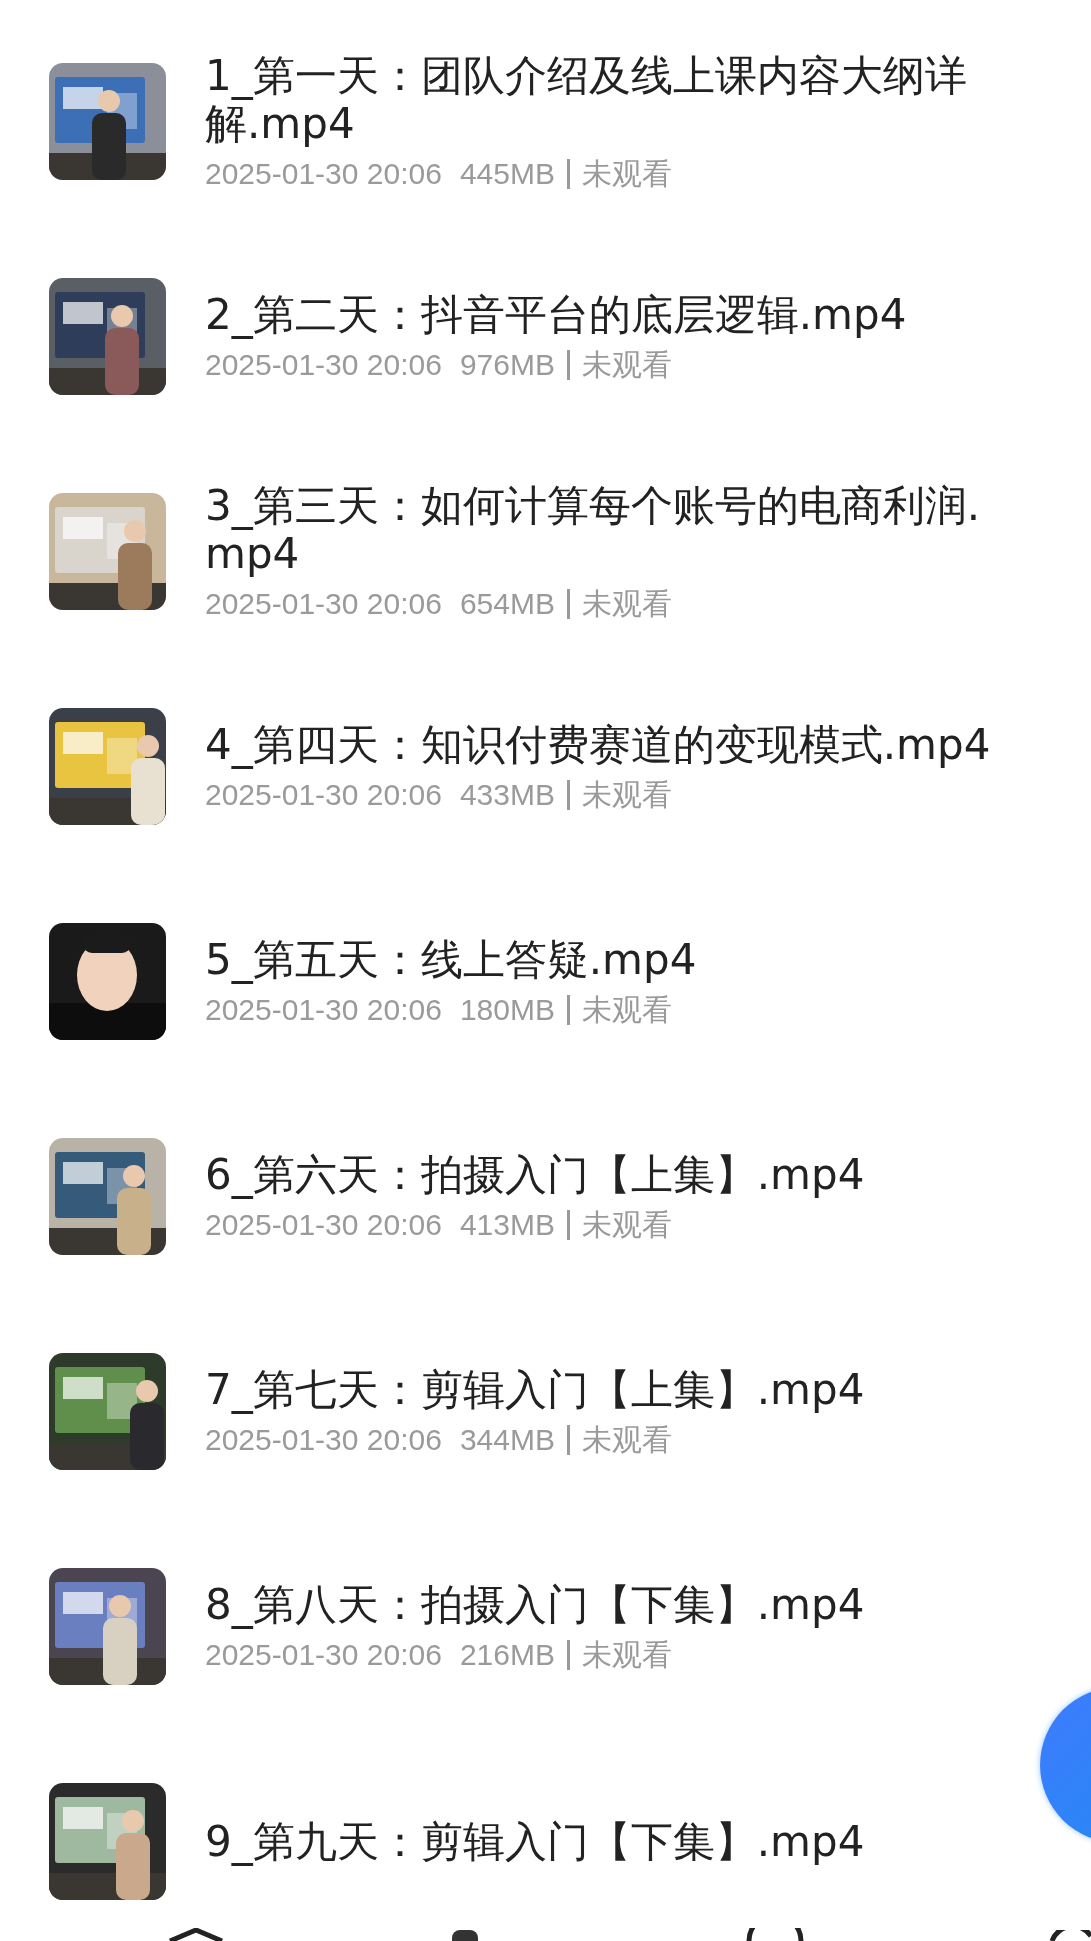 The image size is (1091, 1941). What do you see at coordinates (605, 744) in the screenshot?
I see `video-title: 4_第四天：知识付费赛道的变现模式.mp4` at bounding box center [605, 744].